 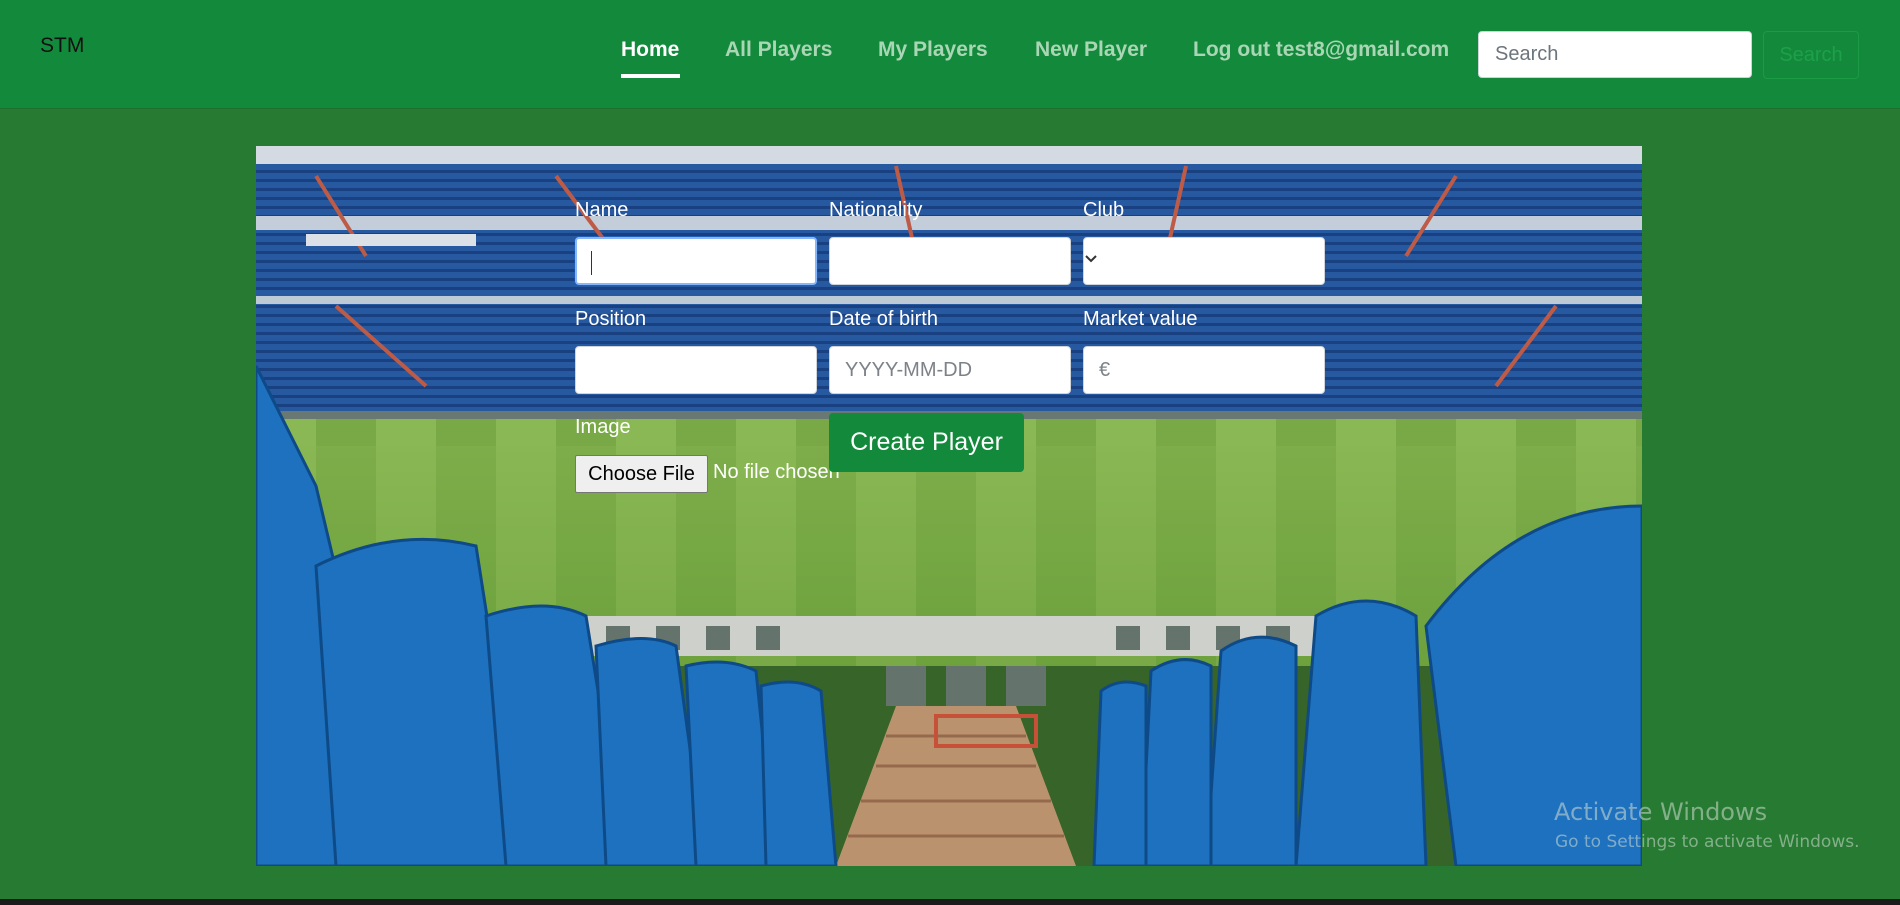 What do you see at coordinates (1091, 259) in the screenshot?
I see `chevron-down-icon` at bounding box center [1091, 259].